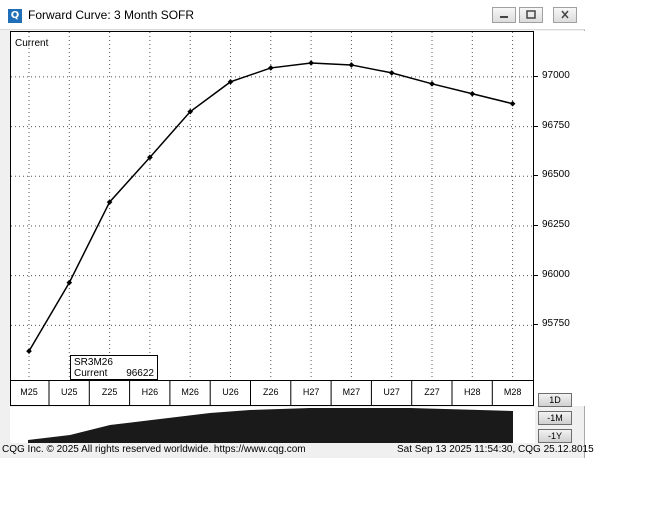 This screenshot has height=518, width=661. What do you see at coordinates (93, 362) in the screenshot?
I see `legend-symbol: SR3M26` at bounding box center [93, 362].